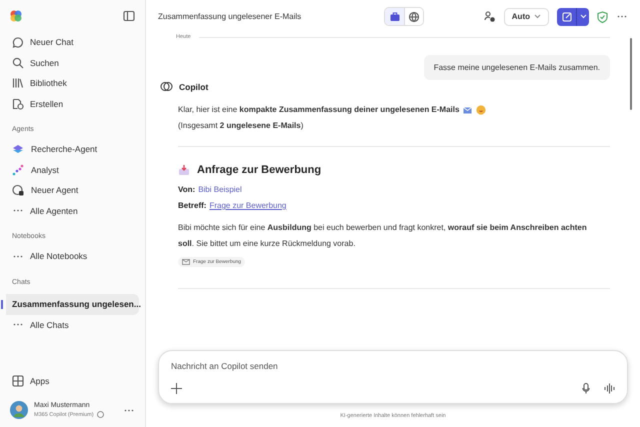 This screenshot has width=640, height=427. What do you see at coordinates (18, 170) in the screenshot?
I see `dots-chart-icon` at bounding box center [18, 170].